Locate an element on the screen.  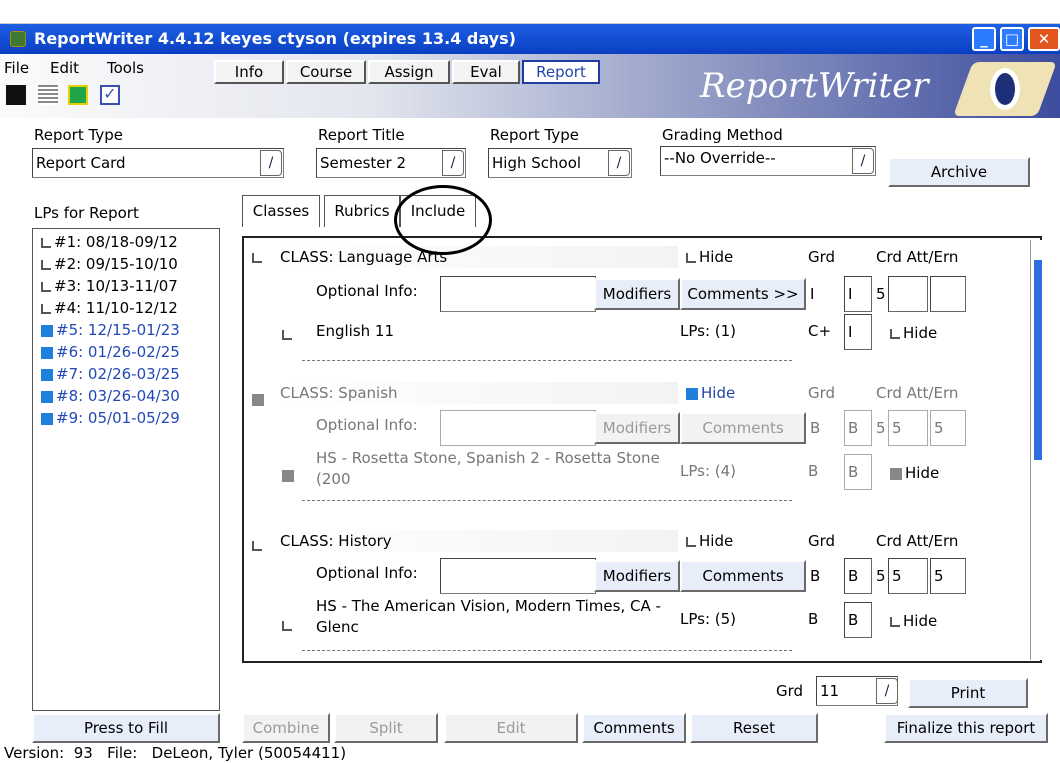
combine-button: Combine is located at coordinates (286, 728).